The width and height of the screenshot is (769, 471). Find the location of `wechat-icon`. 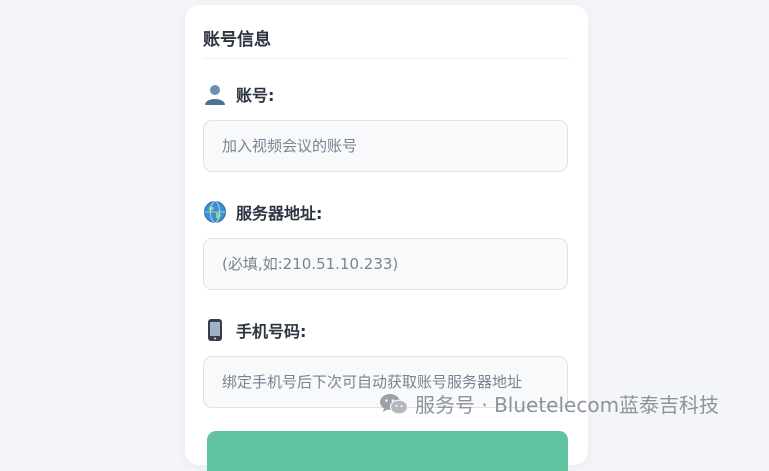

wechat-icon is located at coordinates (394, 404).